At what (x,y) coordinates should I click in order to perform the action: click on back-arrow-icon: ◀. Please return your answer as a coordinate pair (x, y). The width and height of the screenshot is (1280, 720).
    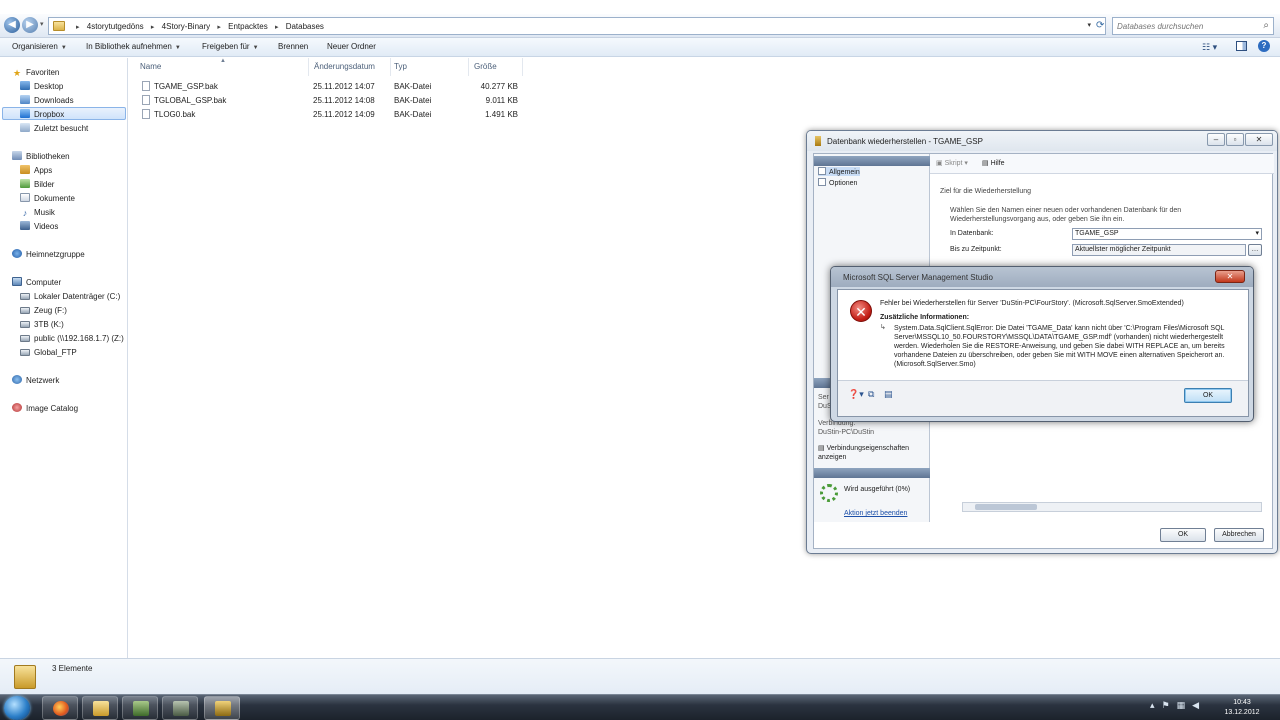
    Looking at the image, I should click on (12, 25).